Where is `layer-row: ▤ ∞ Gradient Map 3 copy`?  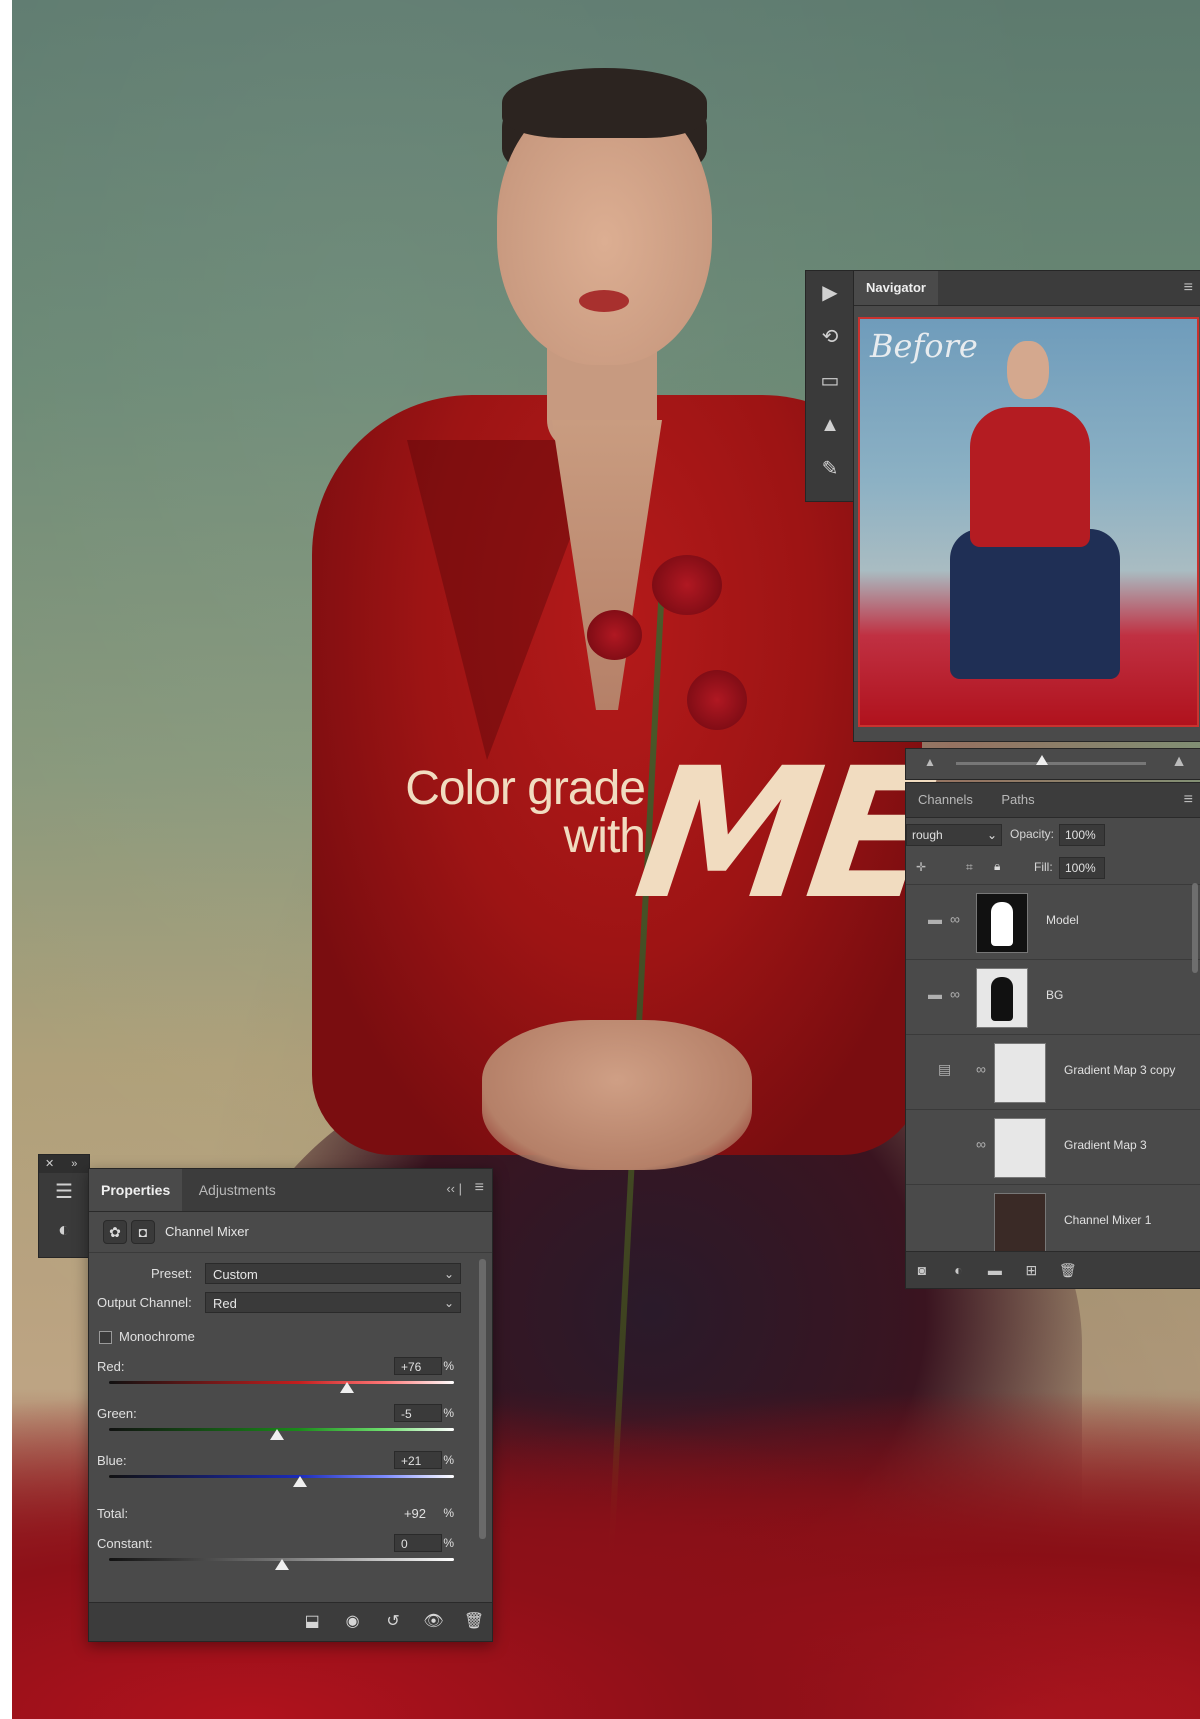
layer-row: ▤ ∞ Gradient Map 3 copy is located at coordinates (1053, 1071).